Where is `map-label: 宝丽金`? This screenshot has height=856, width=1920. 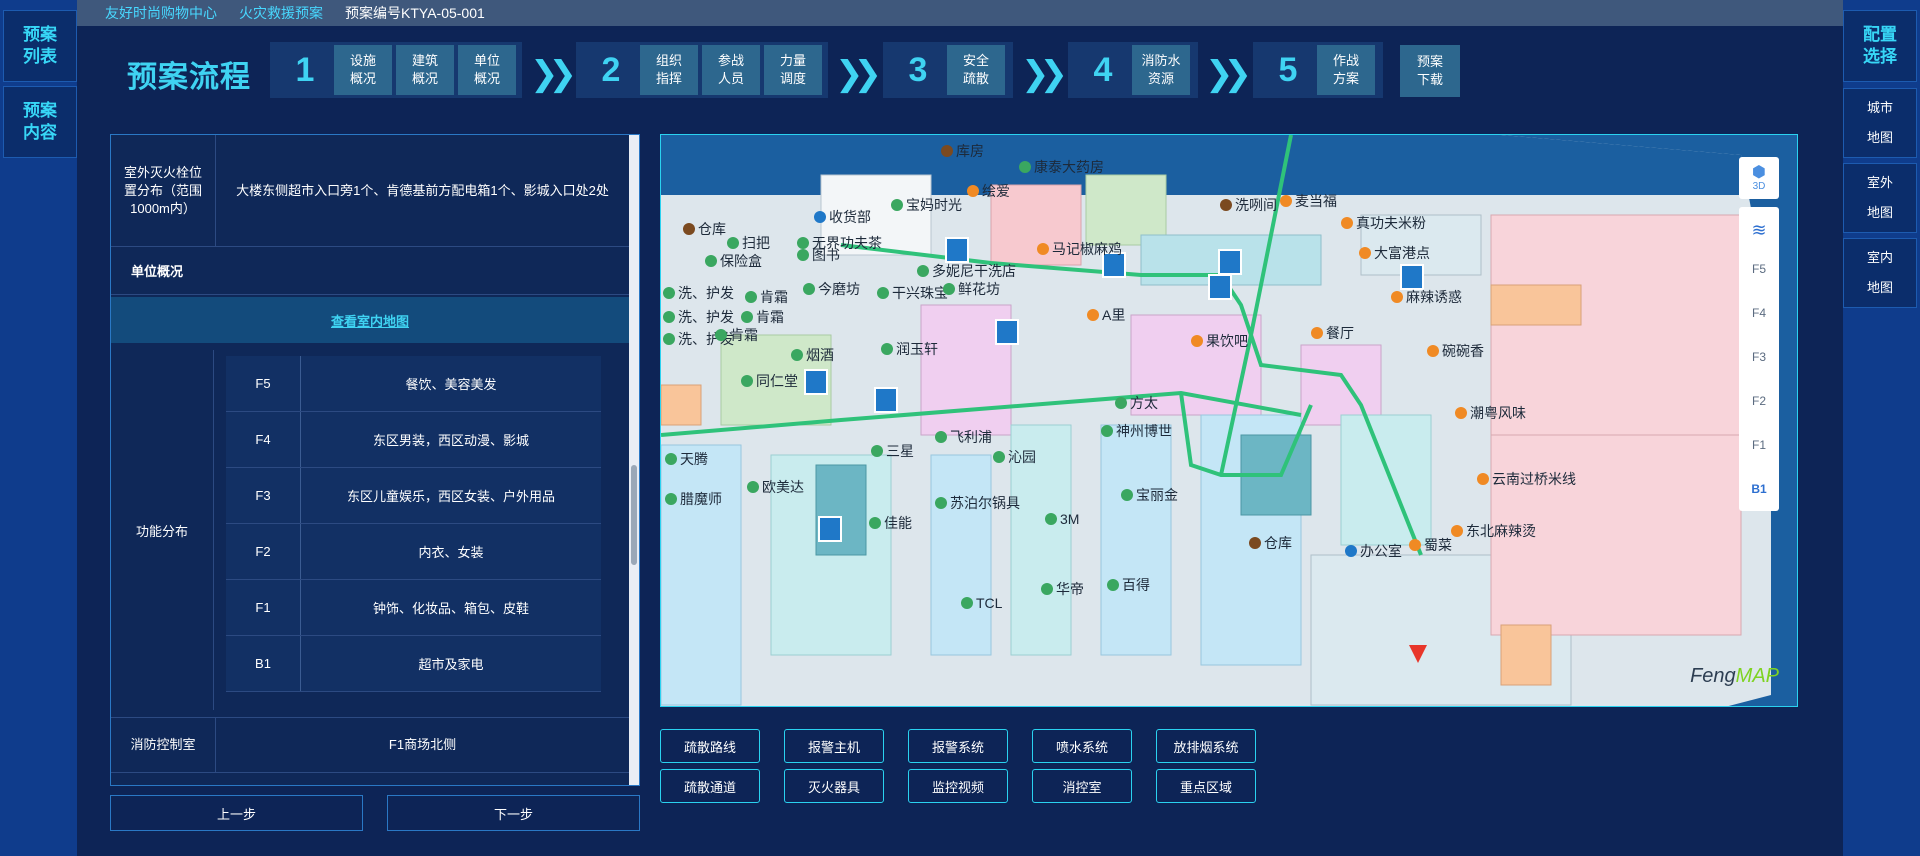
map-label: 宝丽金 is located at coordinates (1149, 495).